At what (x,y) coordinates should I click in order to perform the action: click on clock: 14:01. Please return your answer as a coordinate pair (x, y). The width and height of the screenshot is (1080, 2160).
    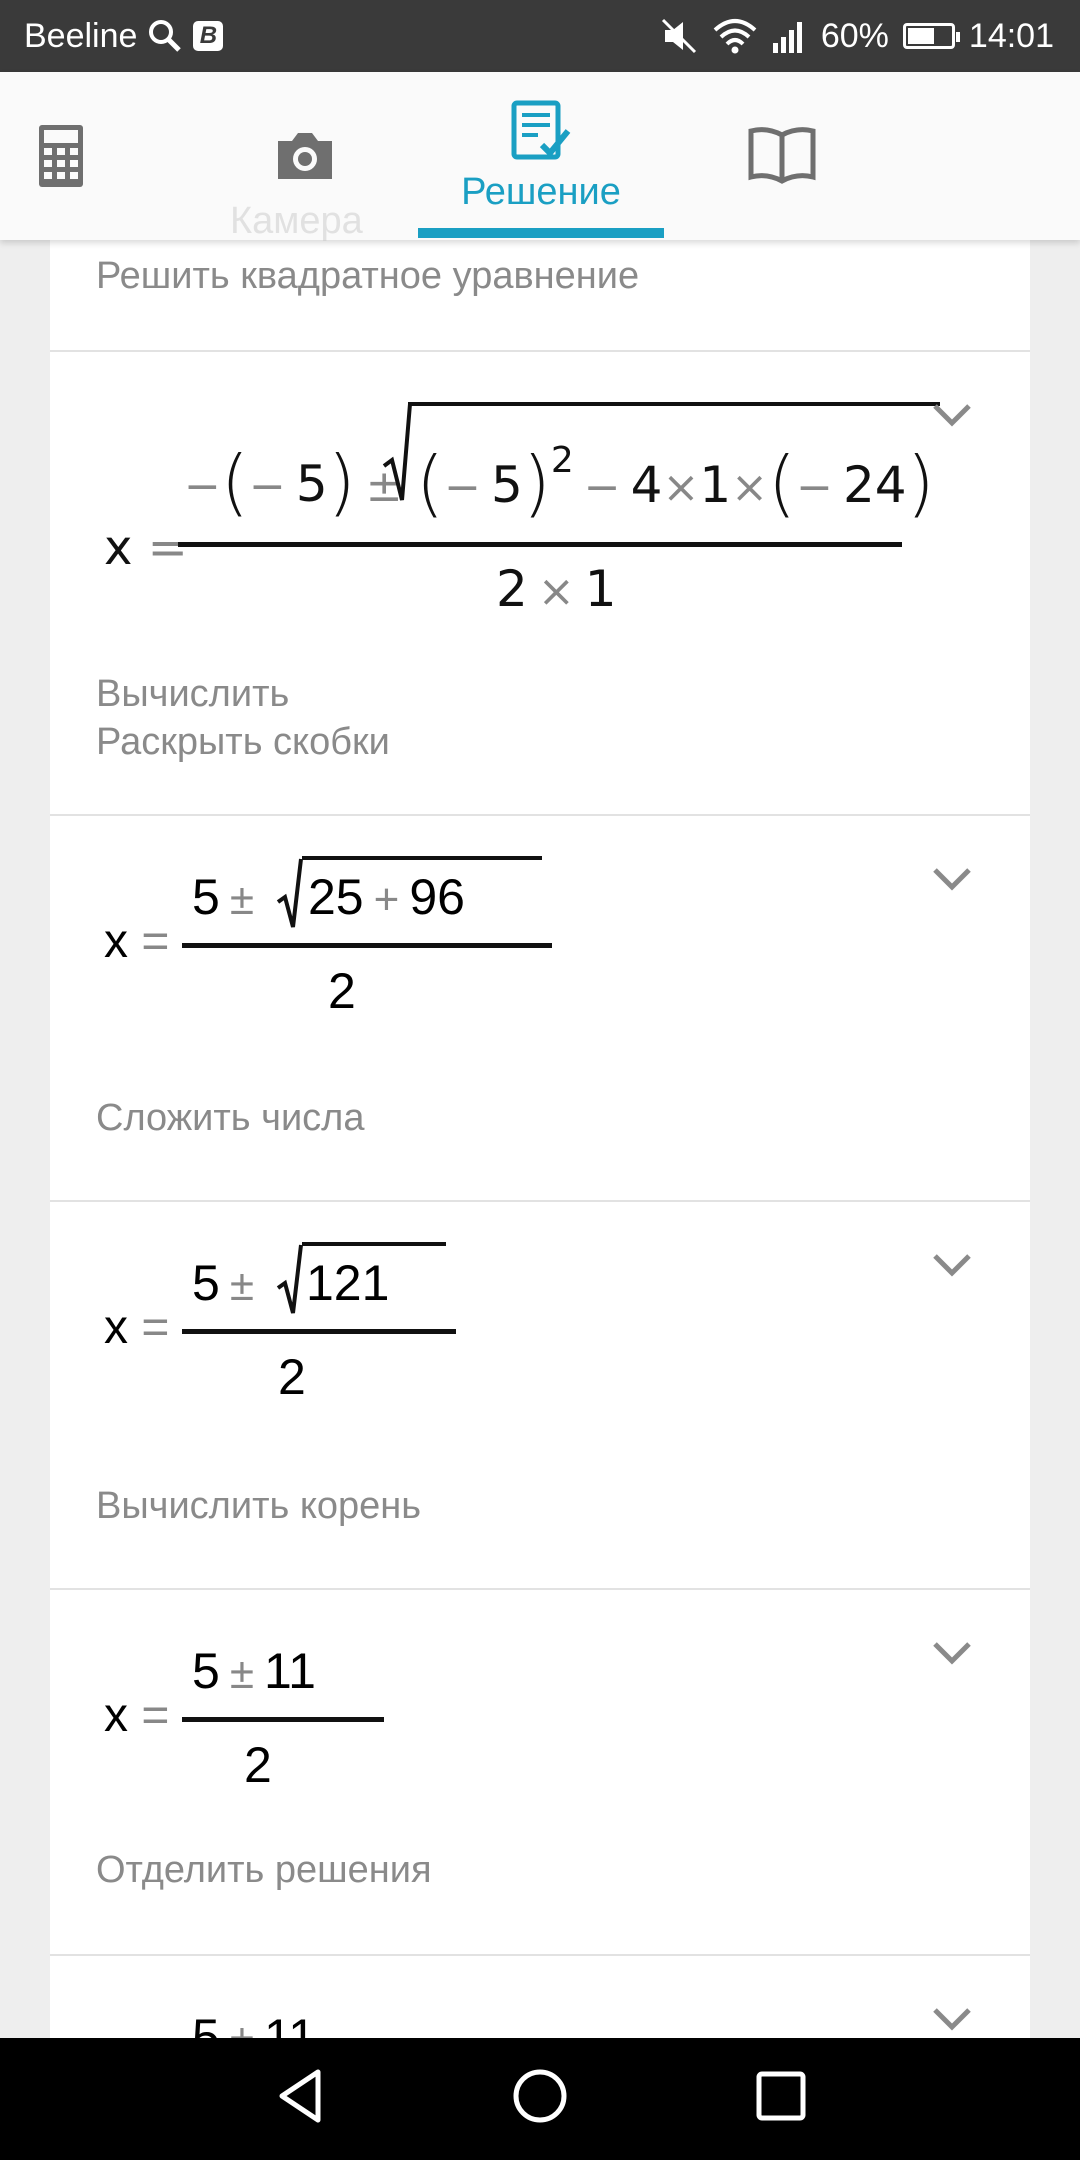
    Looking at the image, I should click on (1011, 35).